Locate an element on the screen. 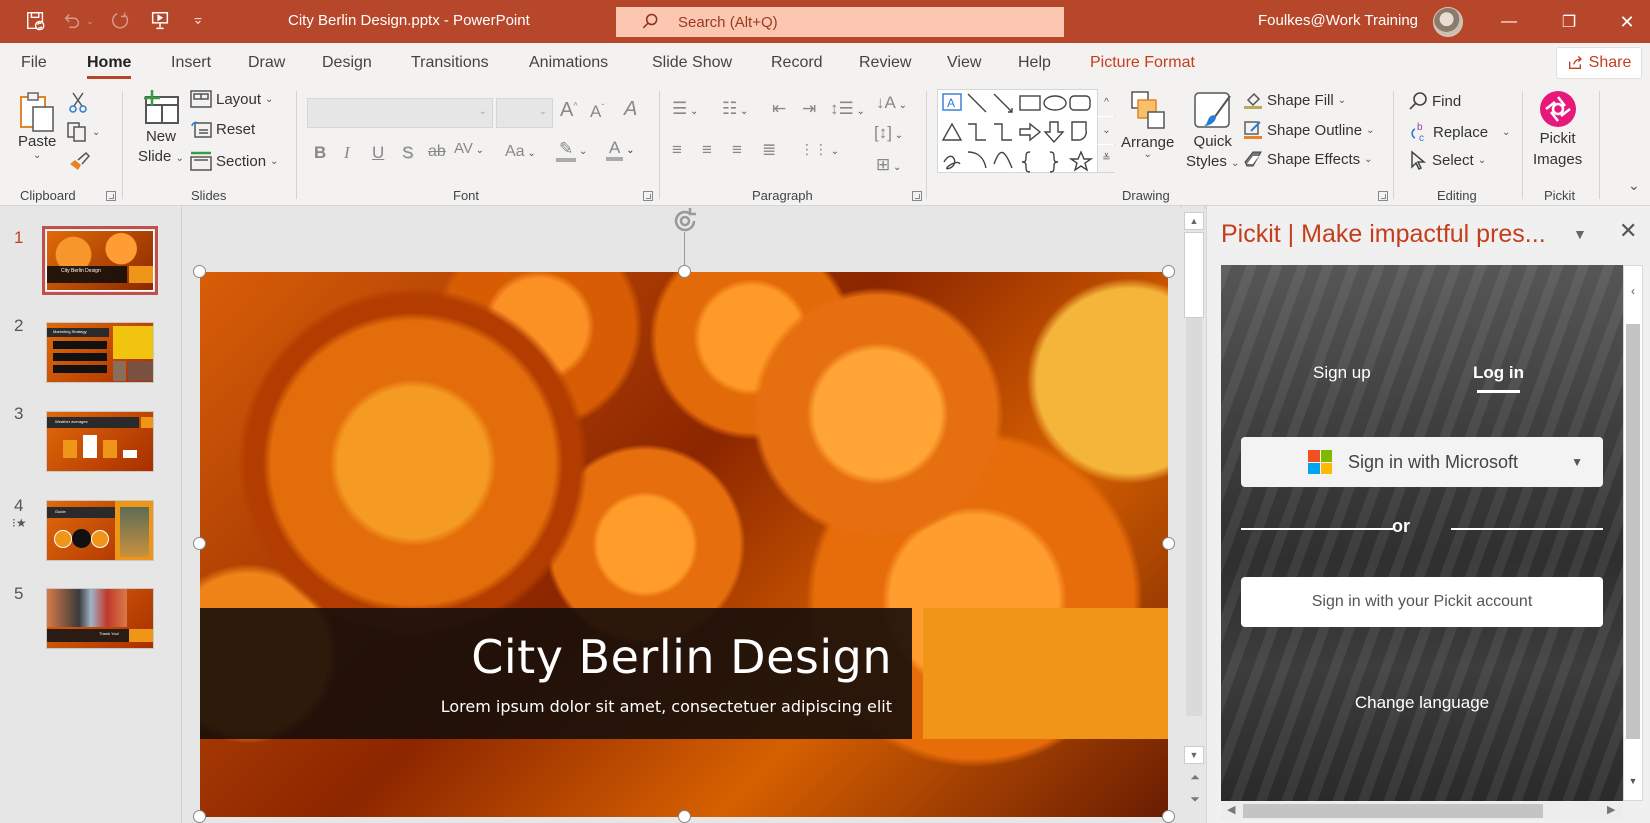  resize-handle-top-left is located at coordinates (199, 271).